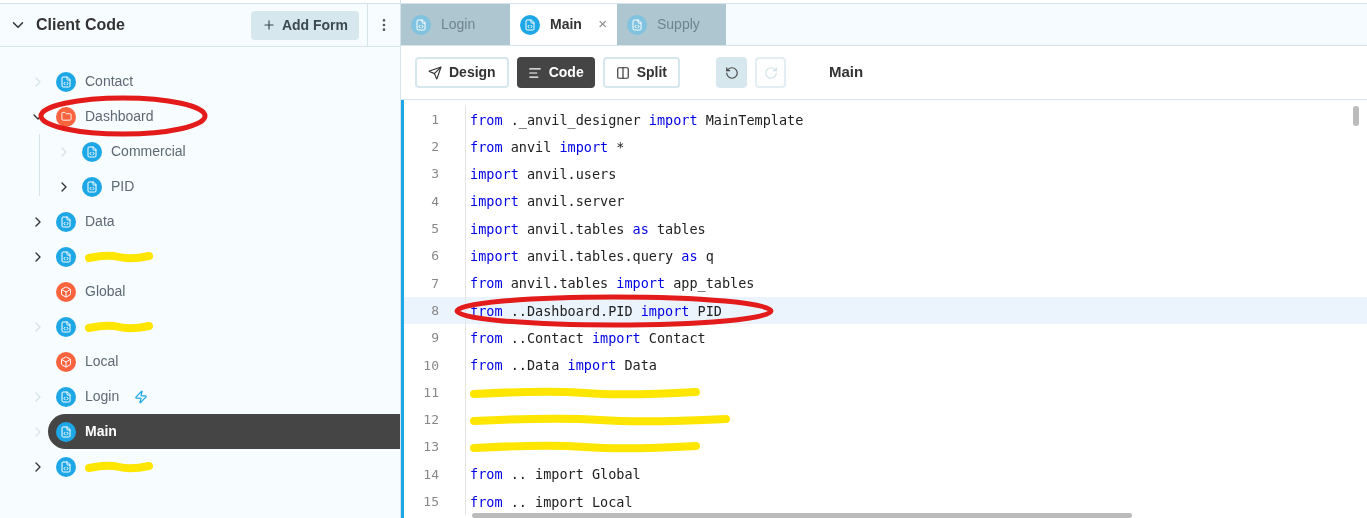 The height and width of the screenshot is (518, 1367). What do you see at coordinates (551, 502) in the screenshot?
I see `code-line: from .. import Local` at bounding box center [551, 502].